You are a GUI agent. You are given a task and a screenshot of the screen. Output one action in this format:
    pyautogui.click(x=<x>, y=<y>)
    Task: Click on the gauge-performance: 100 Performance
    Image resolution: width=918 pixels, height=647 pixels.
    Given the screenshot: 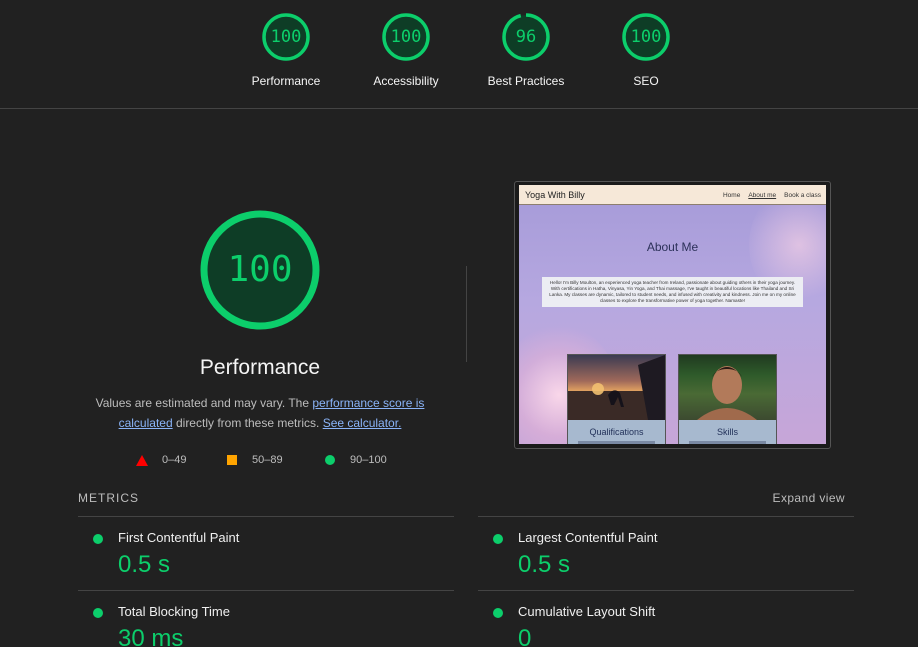 What is the action you would take?
    pyautogui.click(x=286, y=50)
    